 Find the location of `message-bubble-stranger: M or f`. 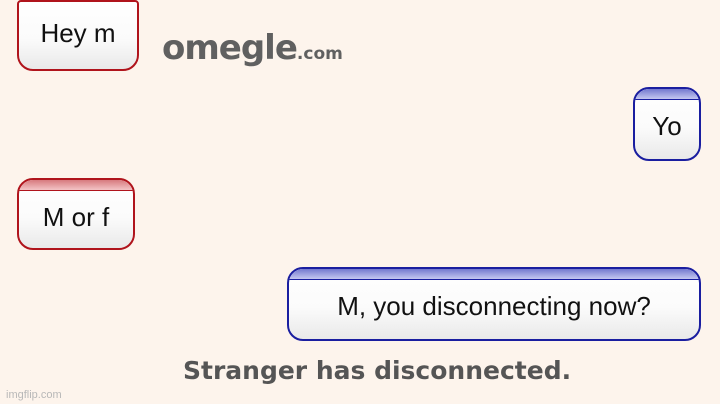

message-bubble-stranger: M or f is located at coordinates (76, 214).